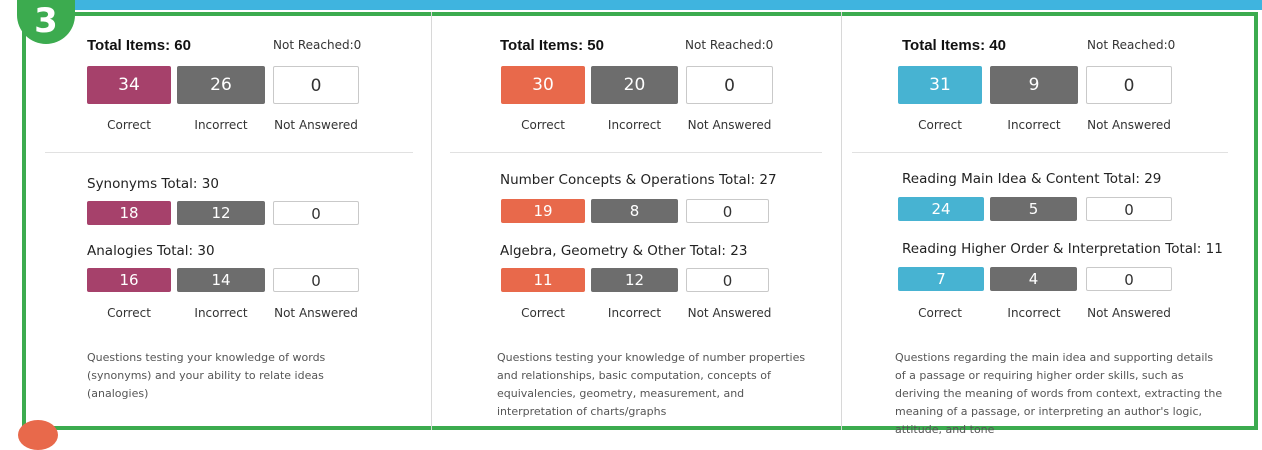  I want to click on sub-incorrect-count: 4, so click(1033, 279).